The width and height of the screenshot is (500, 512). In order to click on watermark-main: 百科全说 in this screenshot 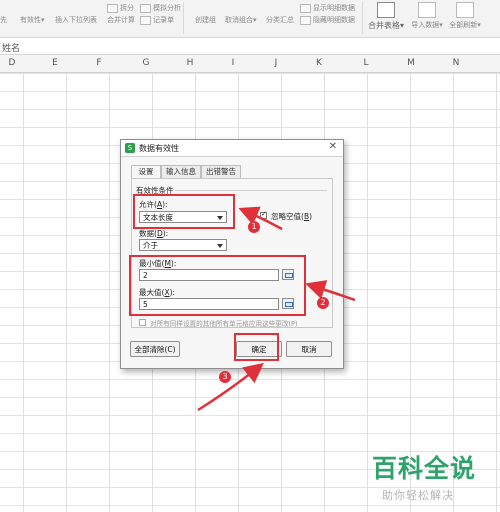, I will do `click(424, 468)`.